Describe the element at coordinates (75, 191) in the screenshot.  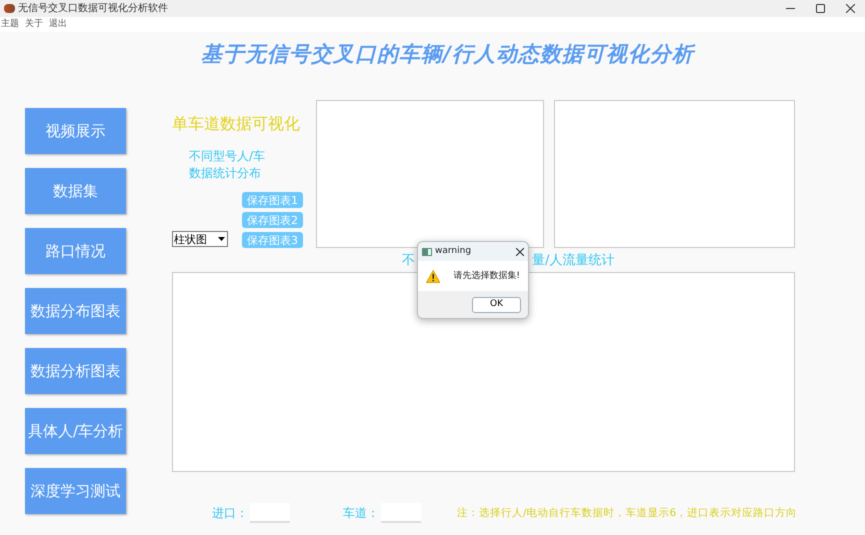
I see `sidebar-button: 数据集` at that location.